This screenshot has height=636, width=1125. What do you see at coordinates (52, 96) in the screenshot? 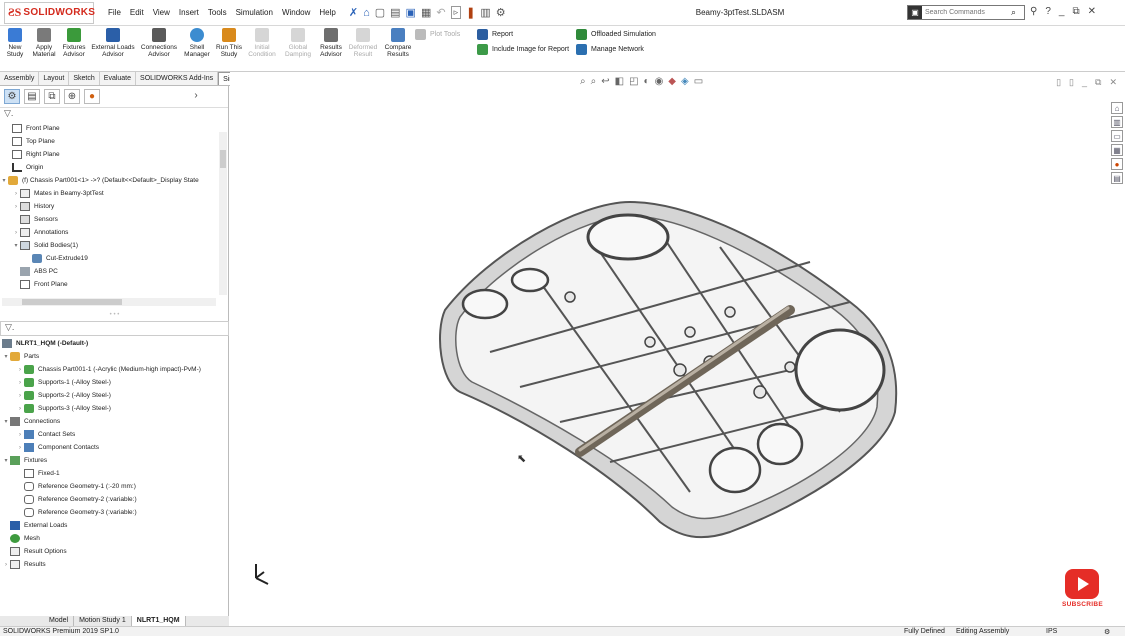
I see `configuration-manager-tab-icon: ⧉` at bounding box center [52, 96].